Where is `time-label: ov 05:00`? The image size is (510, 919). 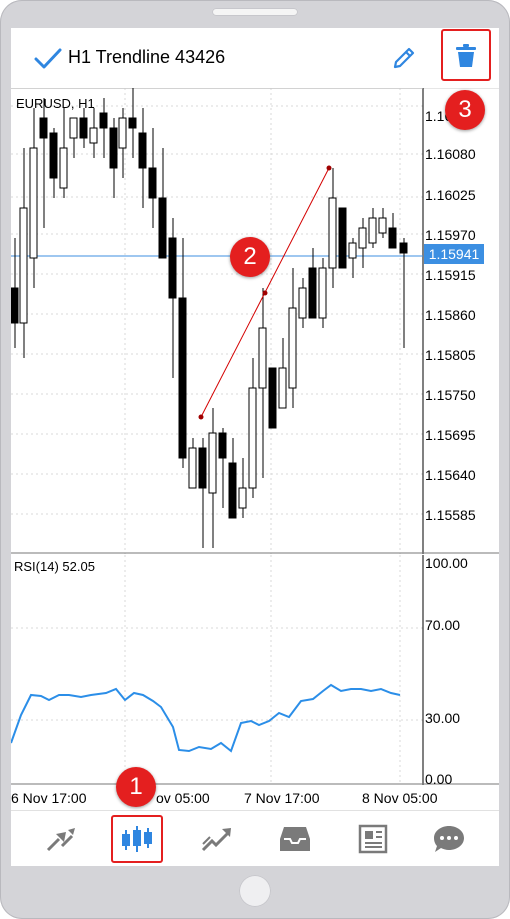 time-label: ov 05:00 is located at coordinates (183, 798).